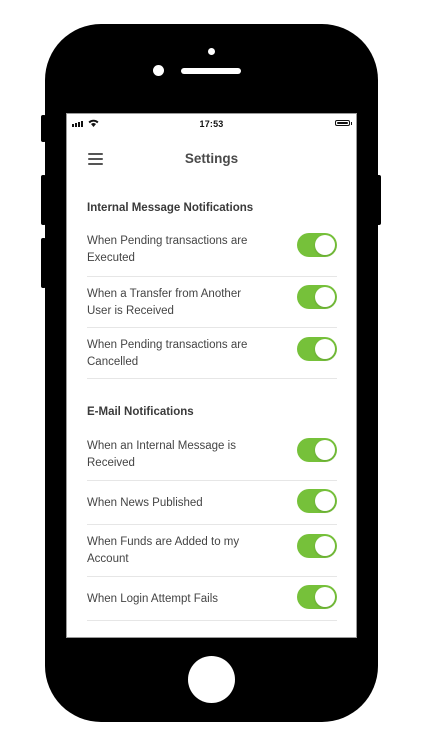  What do you see at coordinates (161, 454) in the screenshot?
I see `setting-label: When an Internal Message is Received` at bounding box center [161, 454].